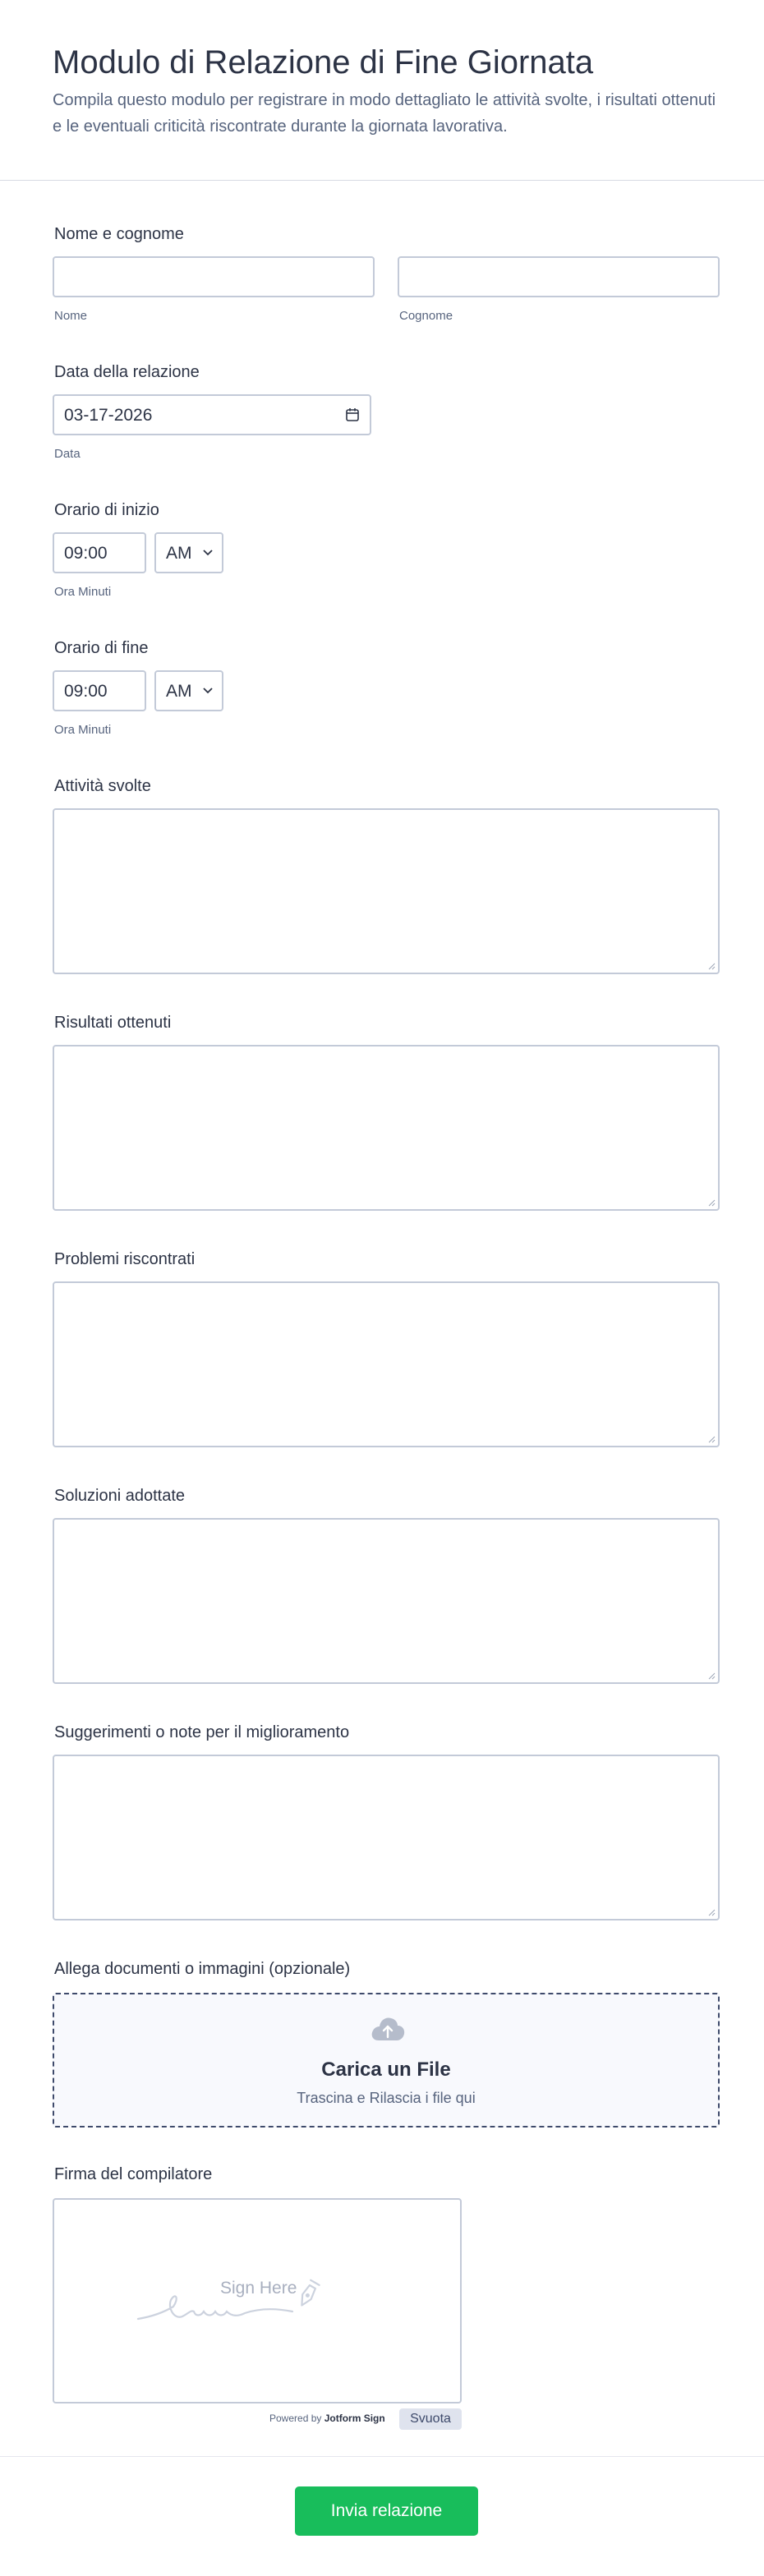  I want to click on signature-pad: Sign Here, so click(257, 2301).